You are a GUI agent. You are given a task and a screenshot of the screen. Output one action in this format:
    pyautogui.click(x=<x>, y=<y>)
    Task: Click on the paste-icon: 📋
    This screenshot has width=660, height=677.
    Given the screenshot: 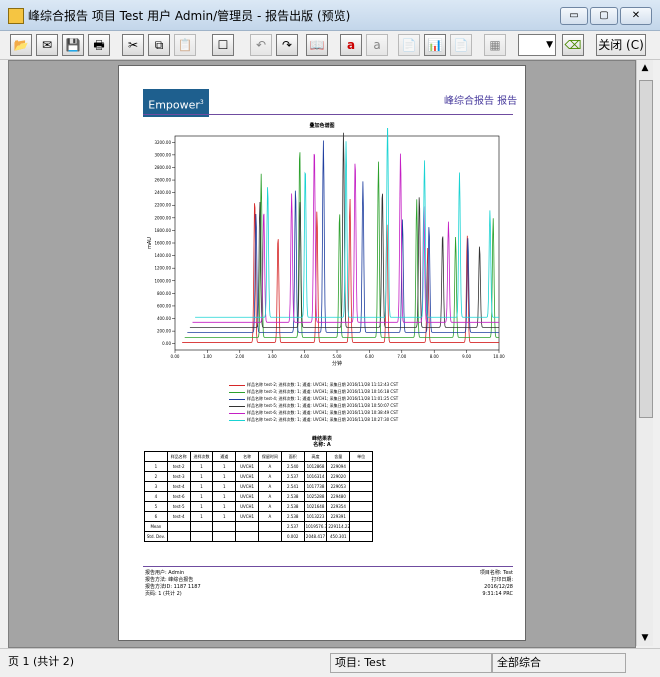 What is the action you would take?
    pyautogui.click(x=185, y=45)
    